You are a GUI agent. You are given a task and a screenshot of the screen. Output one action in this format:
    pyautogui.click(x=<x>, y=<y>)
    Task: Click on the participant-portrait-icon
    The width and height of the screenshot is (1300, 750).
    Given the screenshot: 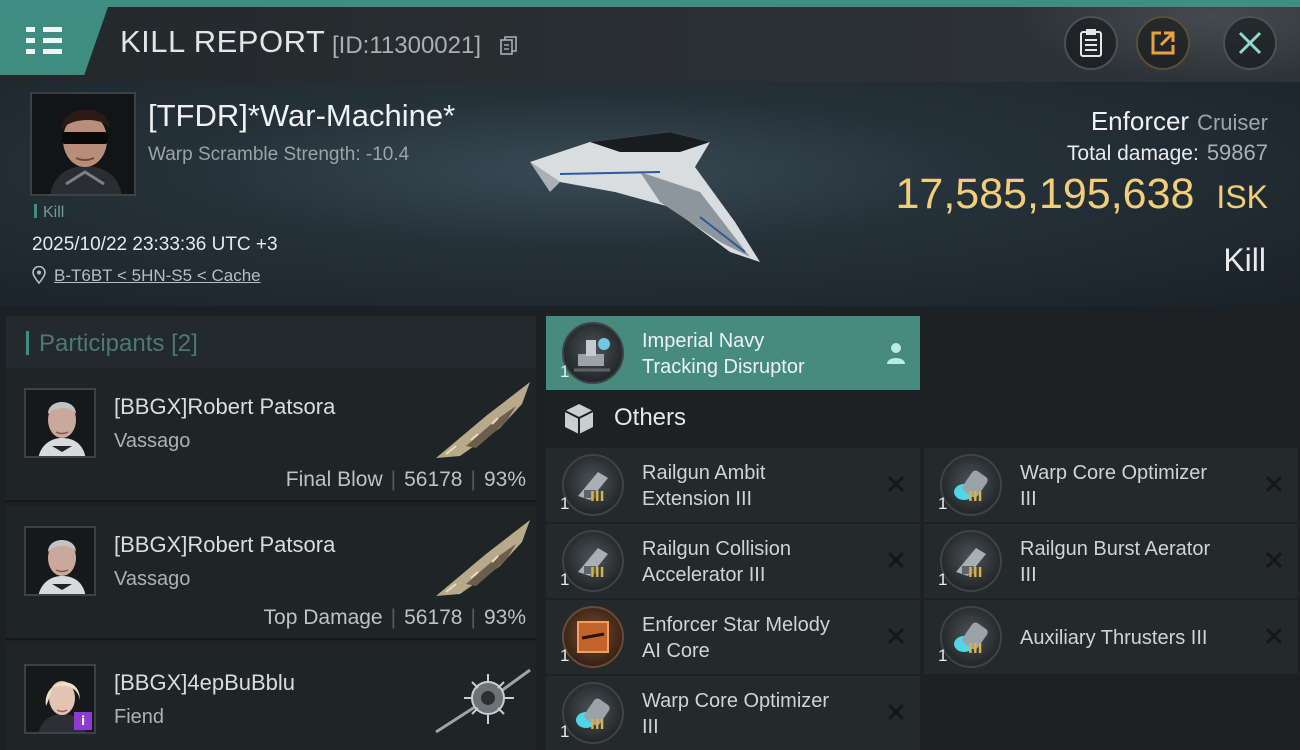 What is the action you would take?
    pyautogui.click(x=60, y=561)
    